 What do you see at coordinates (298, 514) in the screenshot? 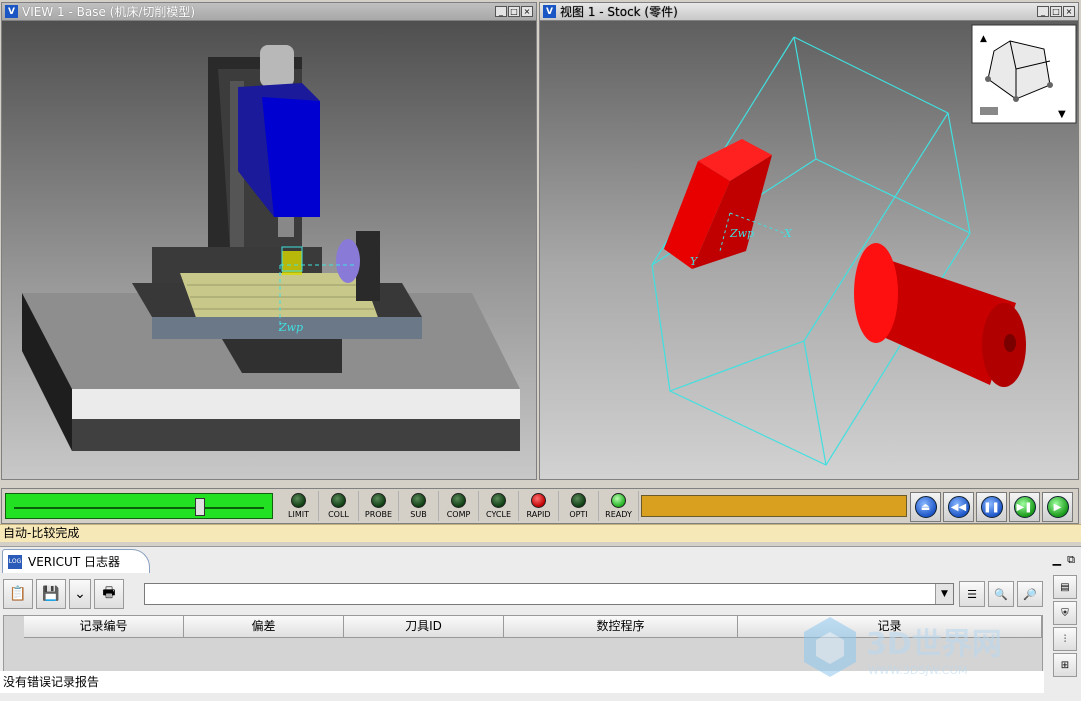
I see `indicator-label: LIMIT` at bounding box center [298, 514].